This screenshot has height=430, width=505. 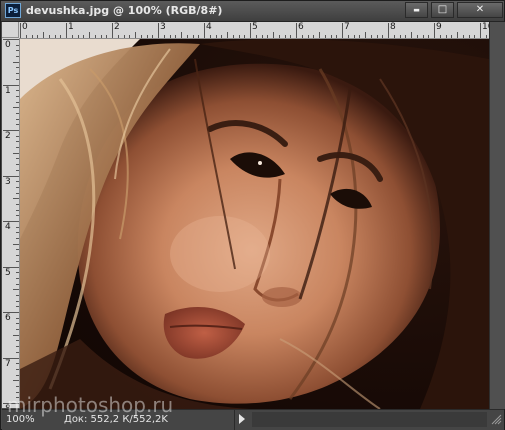 I want to click on ruler-label-h: 5, so click(x=255, y=27).